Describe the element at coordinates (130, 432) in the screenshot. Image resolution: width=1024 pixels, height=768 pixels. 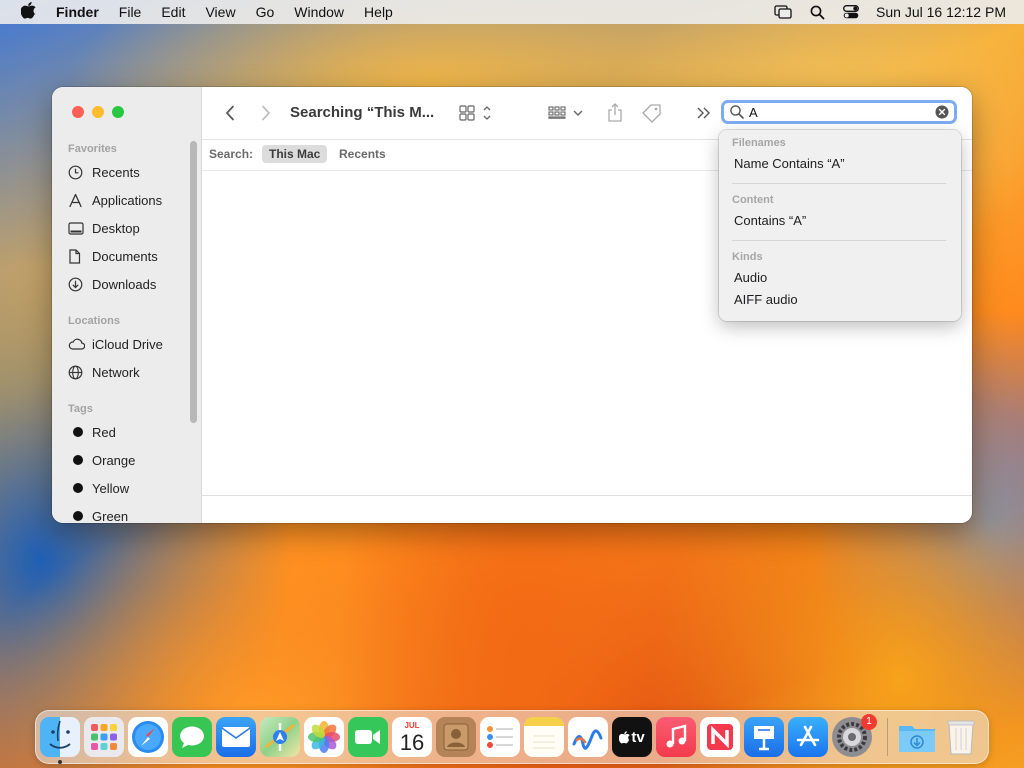
I see `sidebar-item-tag-red: Red` at that location.